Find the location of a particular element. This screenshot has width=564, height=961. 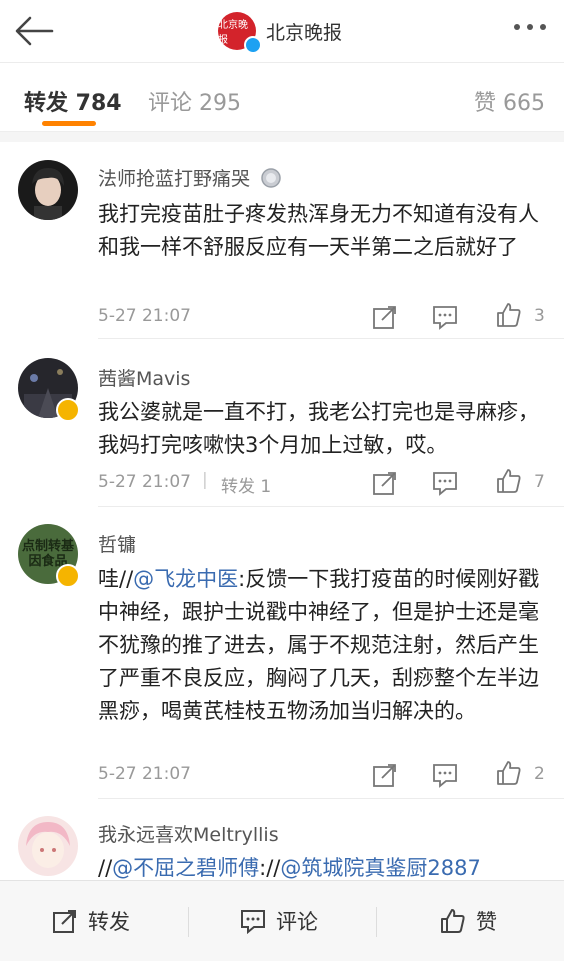

commenter-name: 哲镛 is located at coordinates (117, 543).